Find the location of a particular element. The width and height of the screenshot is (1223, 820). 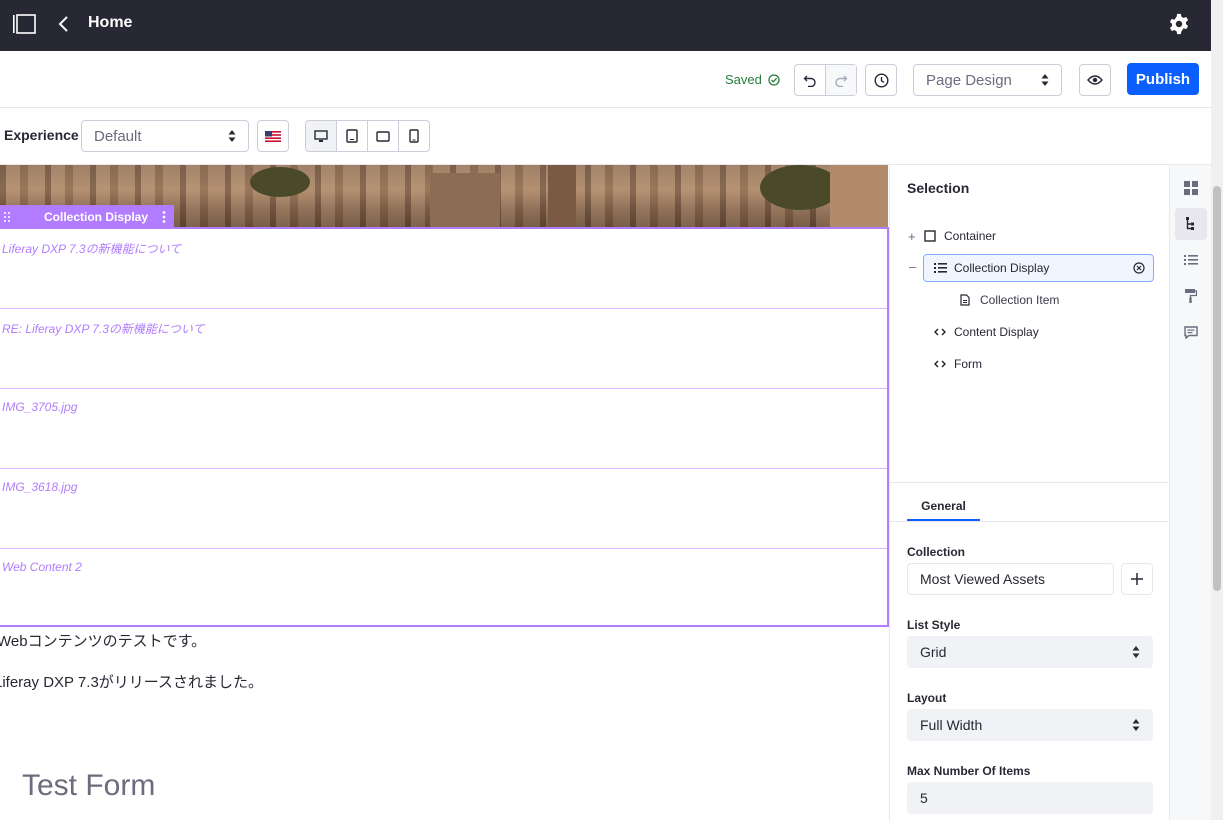

chevron-left-icon is located at coordinates (64, 24).